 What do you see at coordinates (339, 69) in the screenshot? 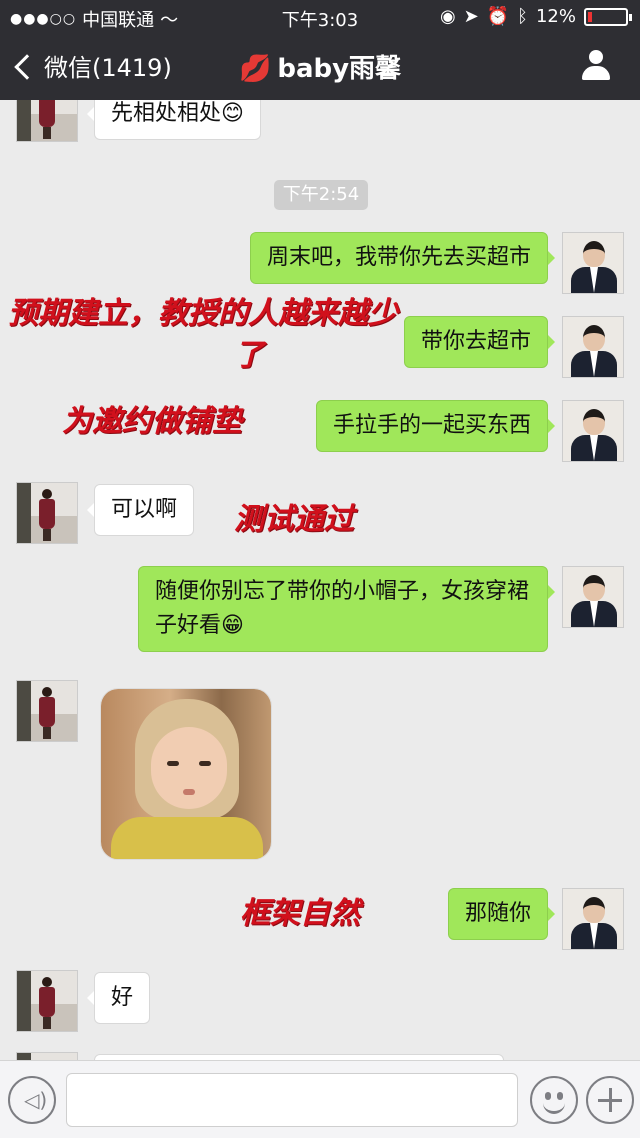
I see `chat-title-text: baby雨馨` at bounding box center [339, 69].